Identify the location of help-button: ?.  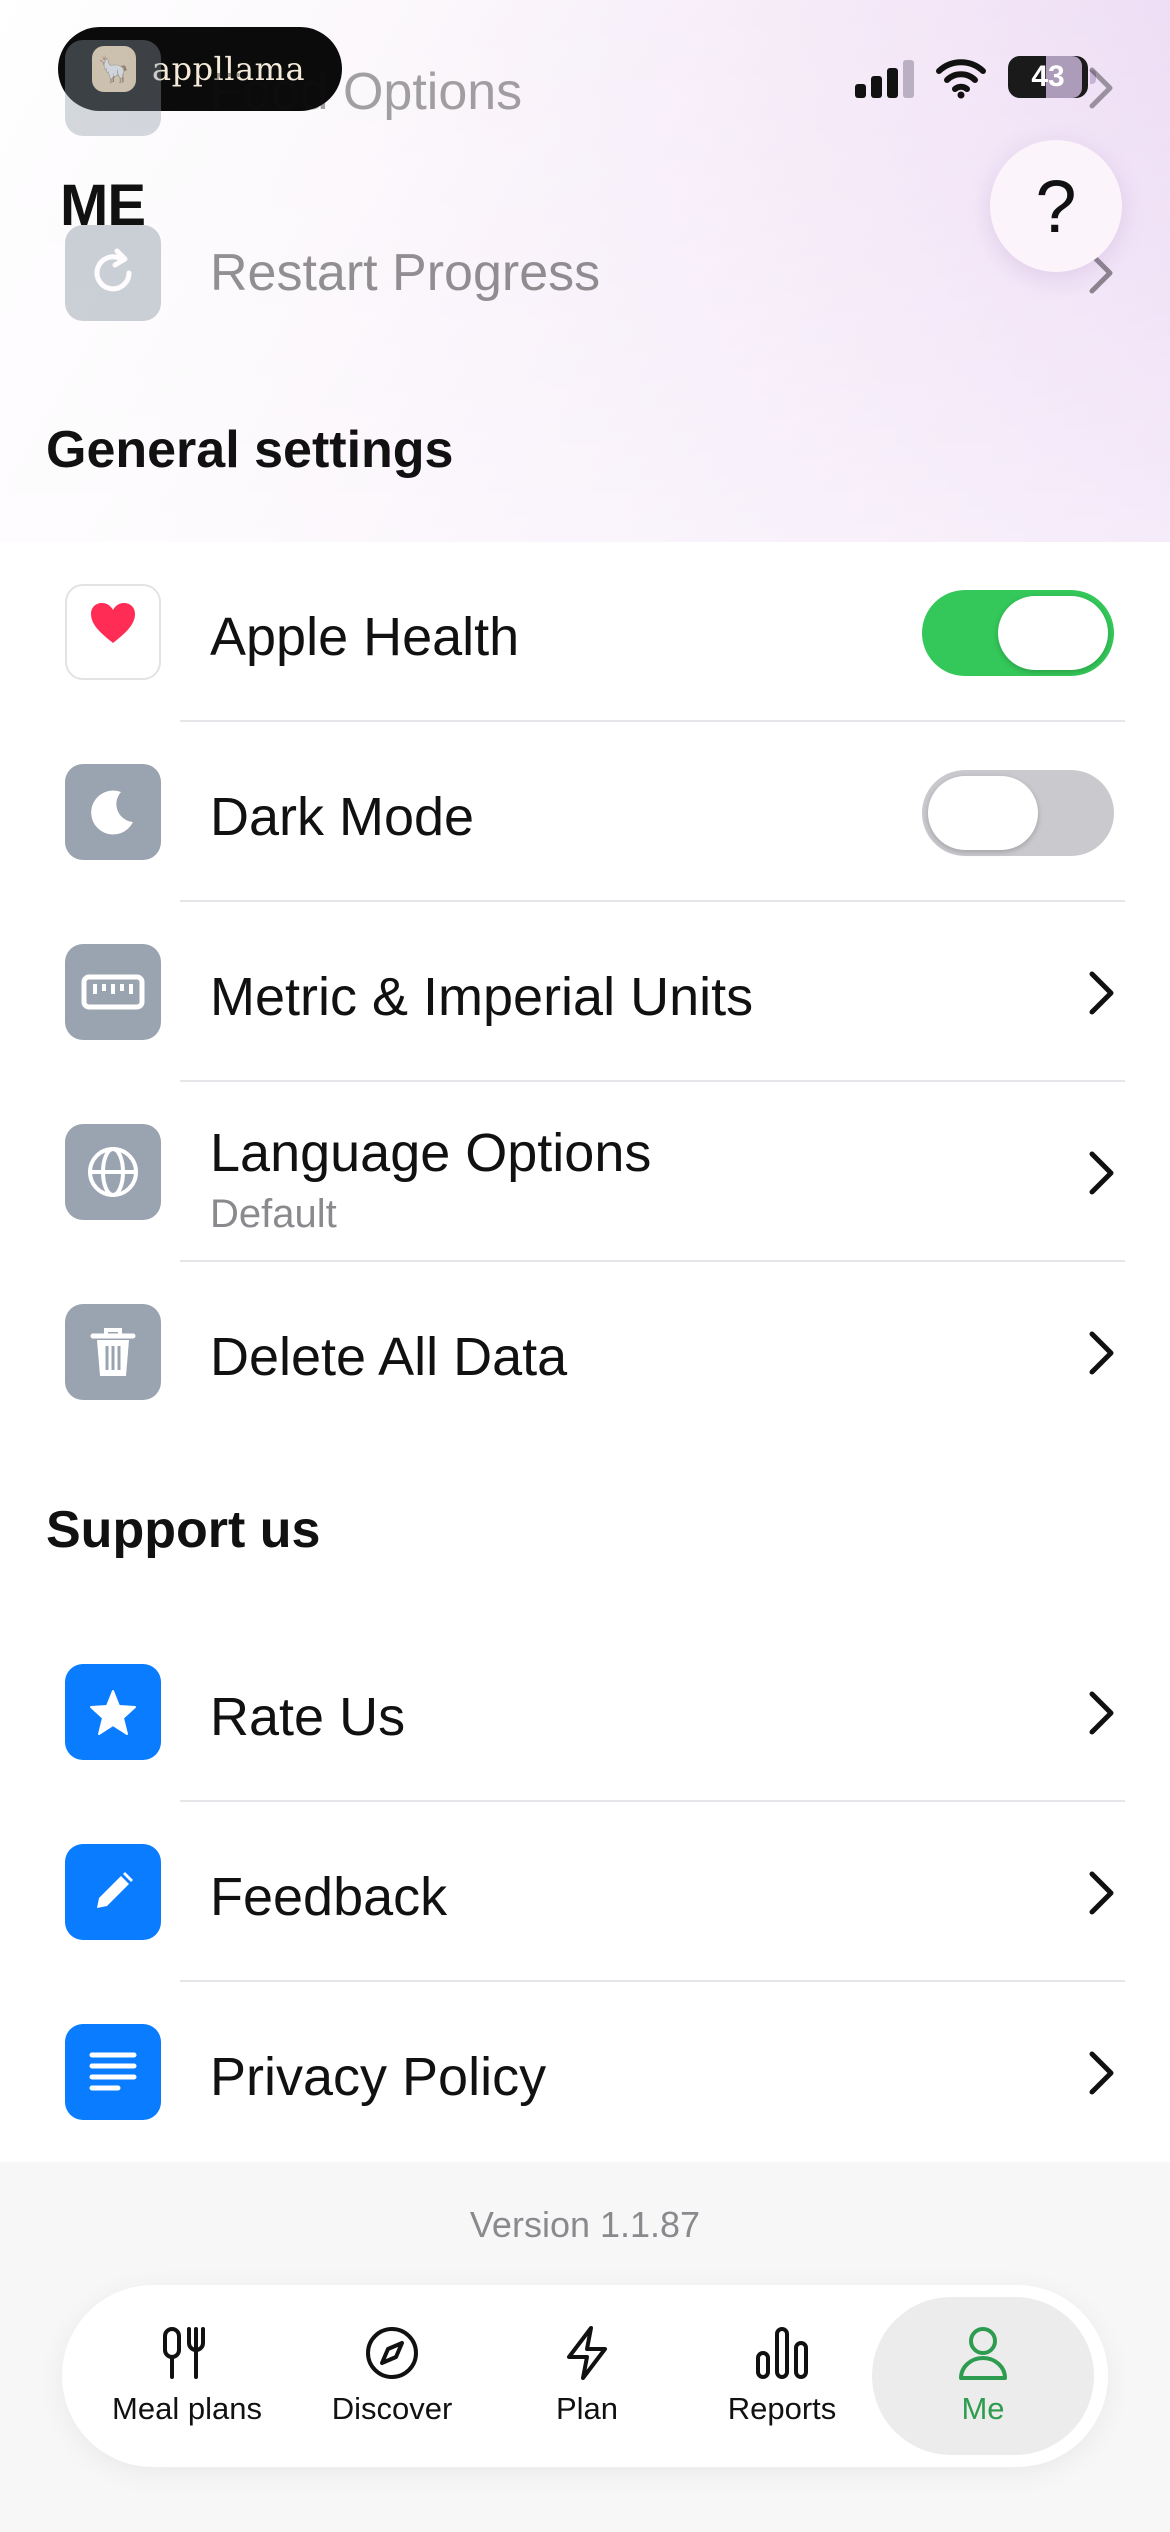
(1056, 206).